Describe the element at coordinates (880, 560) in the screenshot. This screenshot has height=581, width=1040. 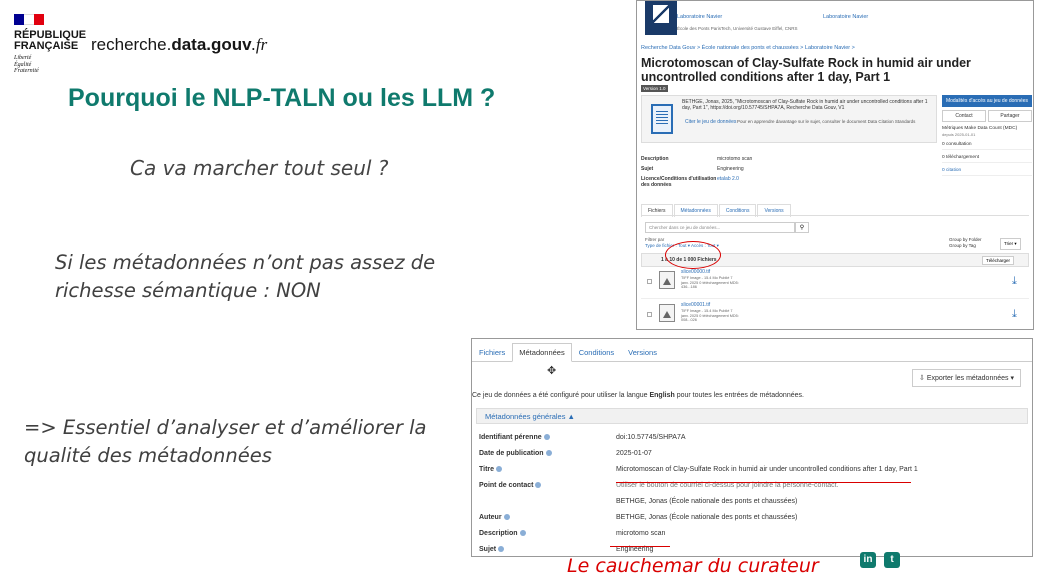
I see `social-links: in t` at that location.